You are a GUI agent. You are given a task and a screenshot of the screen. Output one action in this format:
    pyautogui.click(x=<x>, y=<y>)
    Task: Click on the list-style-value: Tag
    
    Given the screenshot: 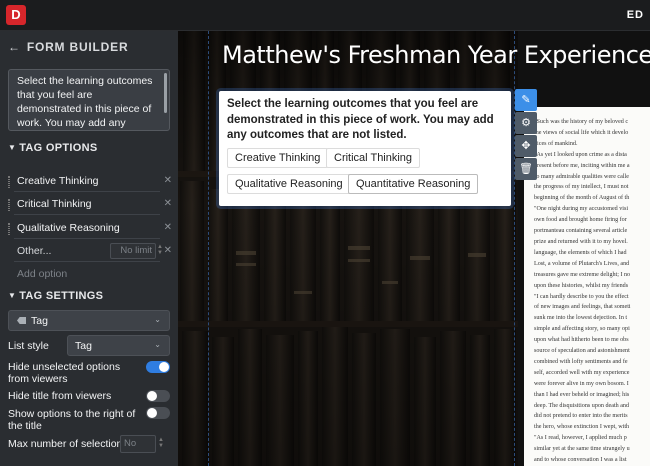 What is the action you would take?
    pyautogui.click(x=83, y=346)
    